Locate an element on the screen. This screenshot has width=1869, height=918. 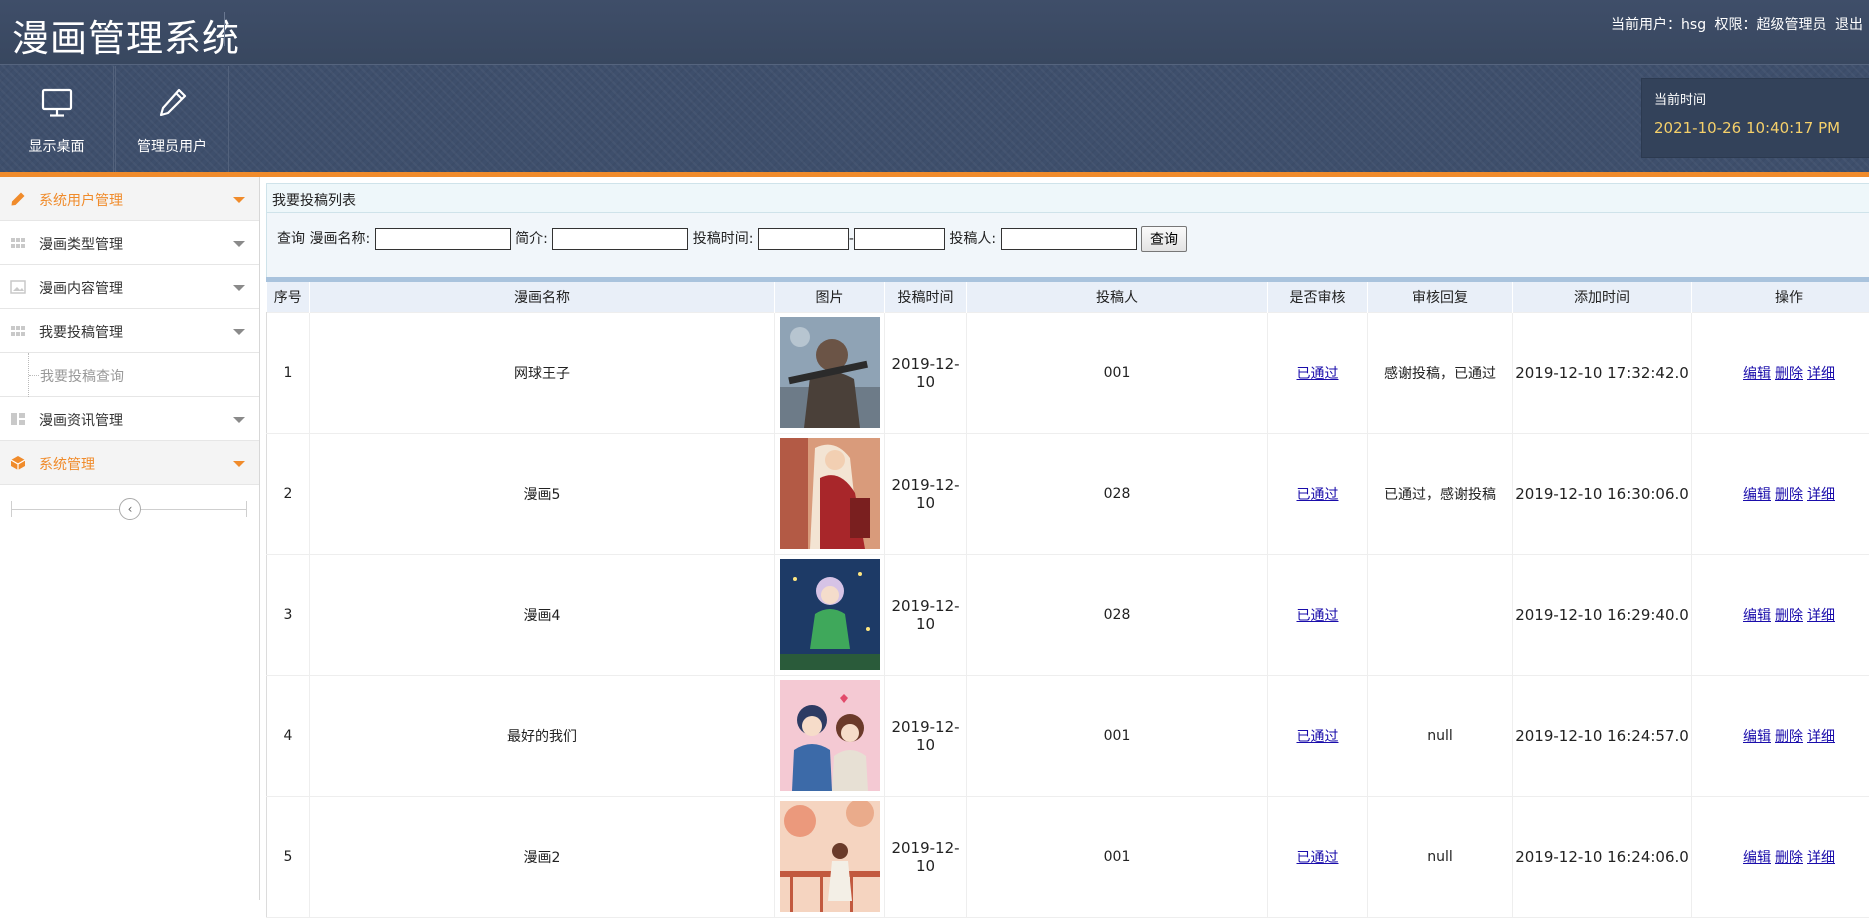
cell-added-time: 2019-12-10 17:32:42.0 is located at coordinates (1602, 372).